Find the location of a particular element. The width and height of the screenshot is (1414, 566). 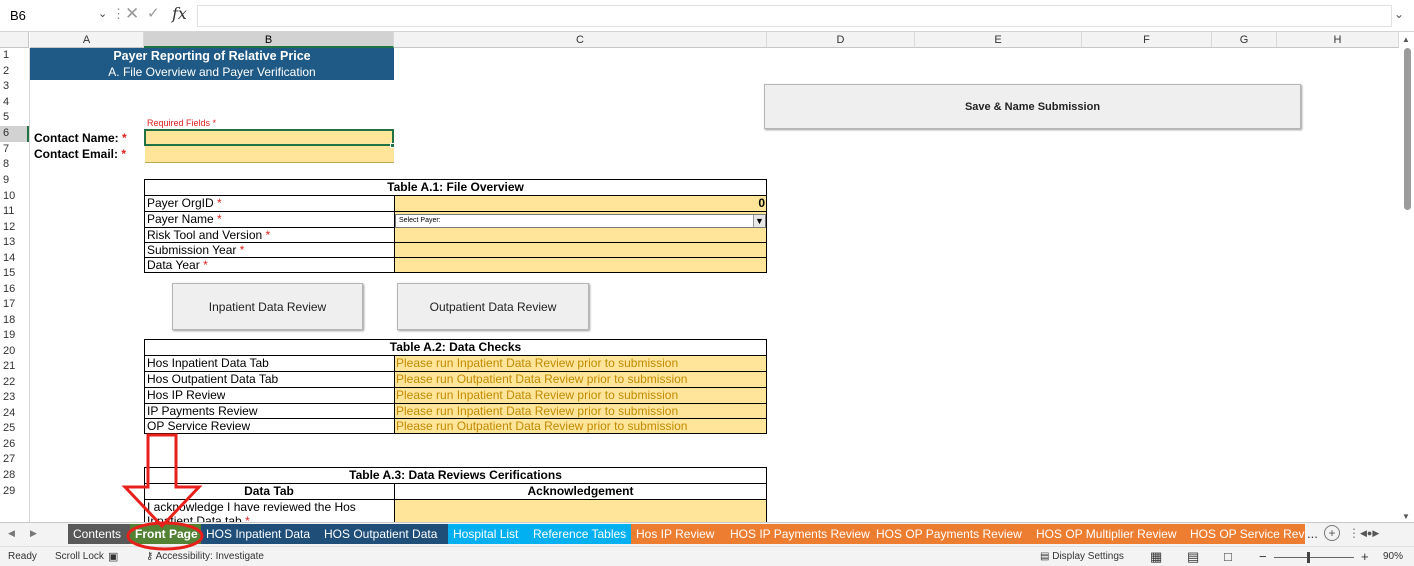

accessibility-icon: ⚷ is located at coordinates (150, 556).